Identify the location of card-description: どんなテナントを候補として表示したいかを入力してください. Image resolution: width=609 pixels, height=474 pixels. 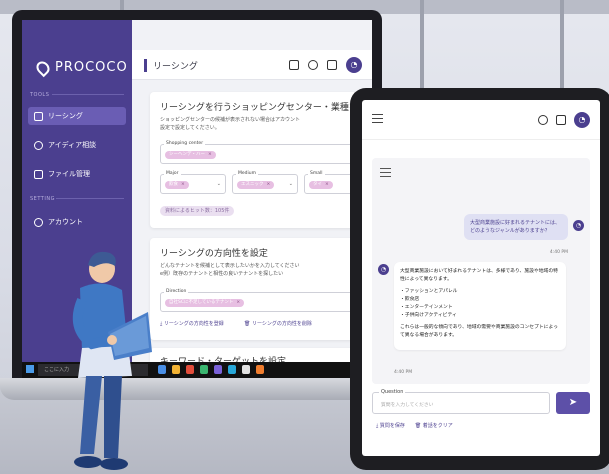
(230, 266).